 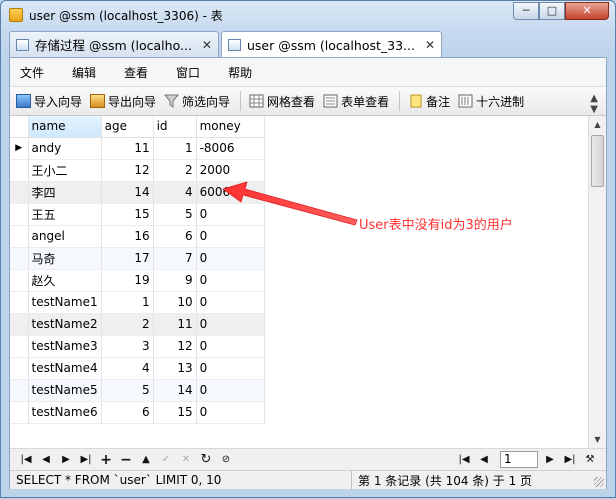 What do you see at coordinates (188, 72) in the screenshot?
I see `menu-window: 窗口` at bounding box center [188, 72].